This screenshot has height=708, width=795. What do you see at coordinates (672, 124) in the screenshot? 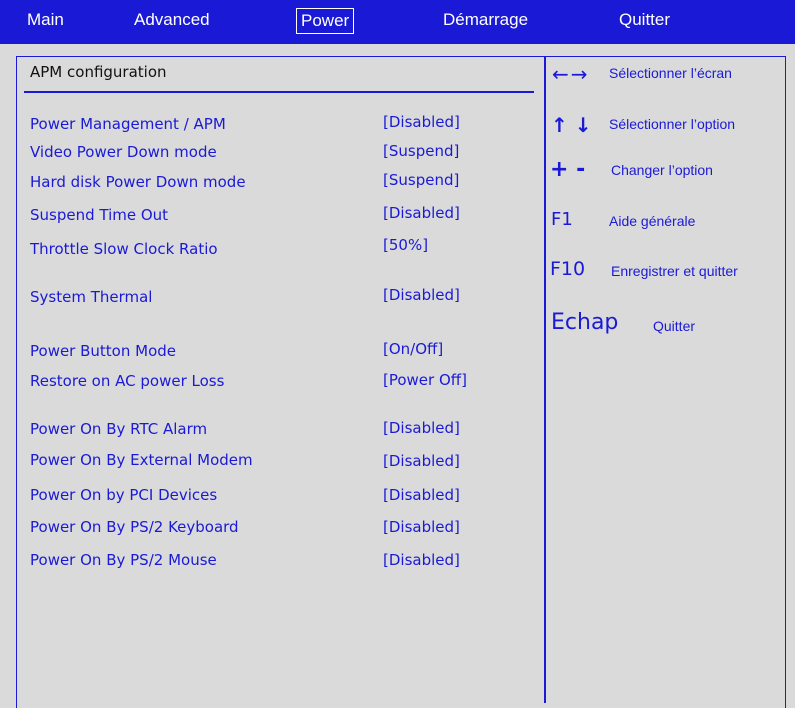
I see `help-select-option: Sélectionner l’option` at bounding box center [672, 124].